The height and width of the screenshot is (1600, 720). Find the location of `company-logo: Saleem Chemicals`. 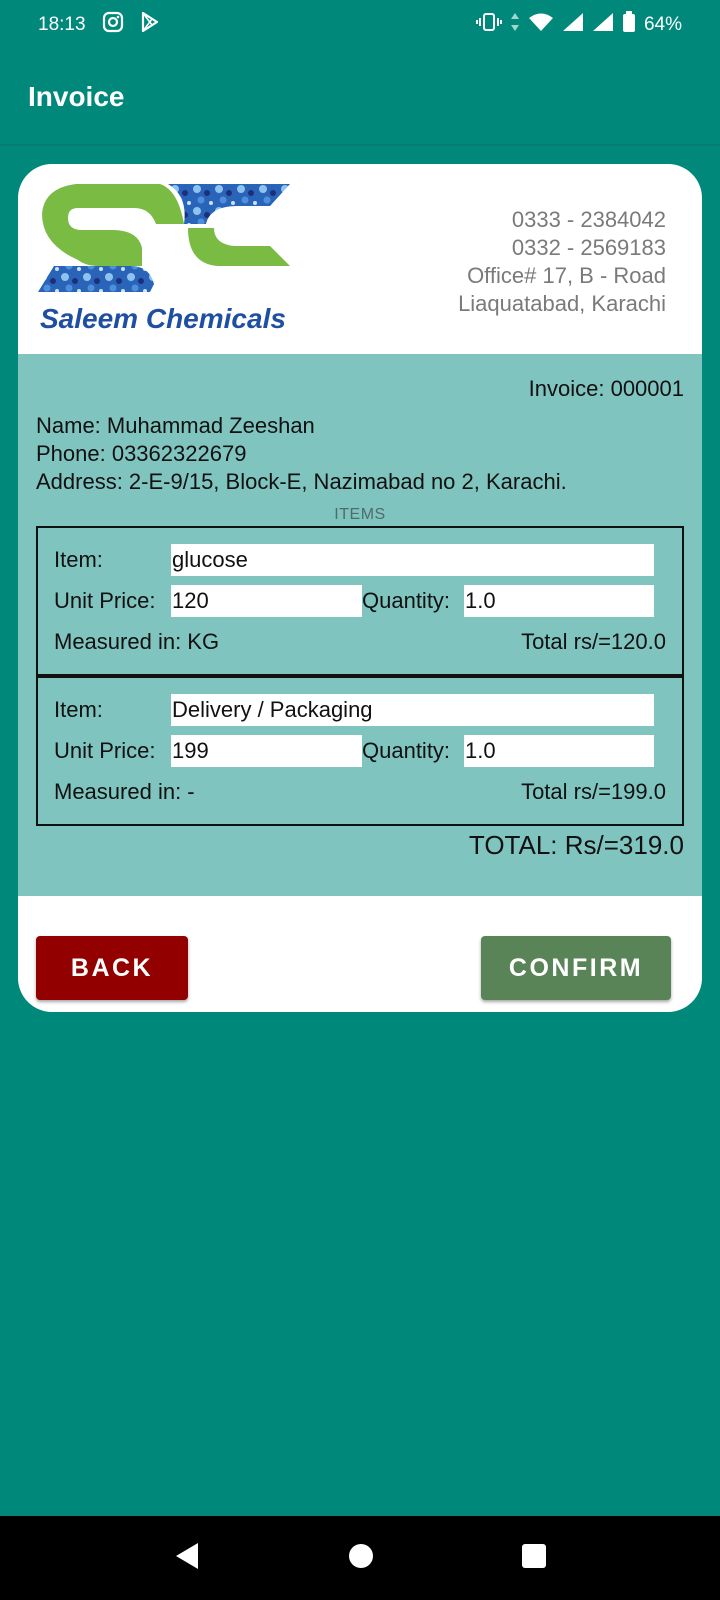

company-logo: Saleem Chemicals is located at coordinates (169, 259).